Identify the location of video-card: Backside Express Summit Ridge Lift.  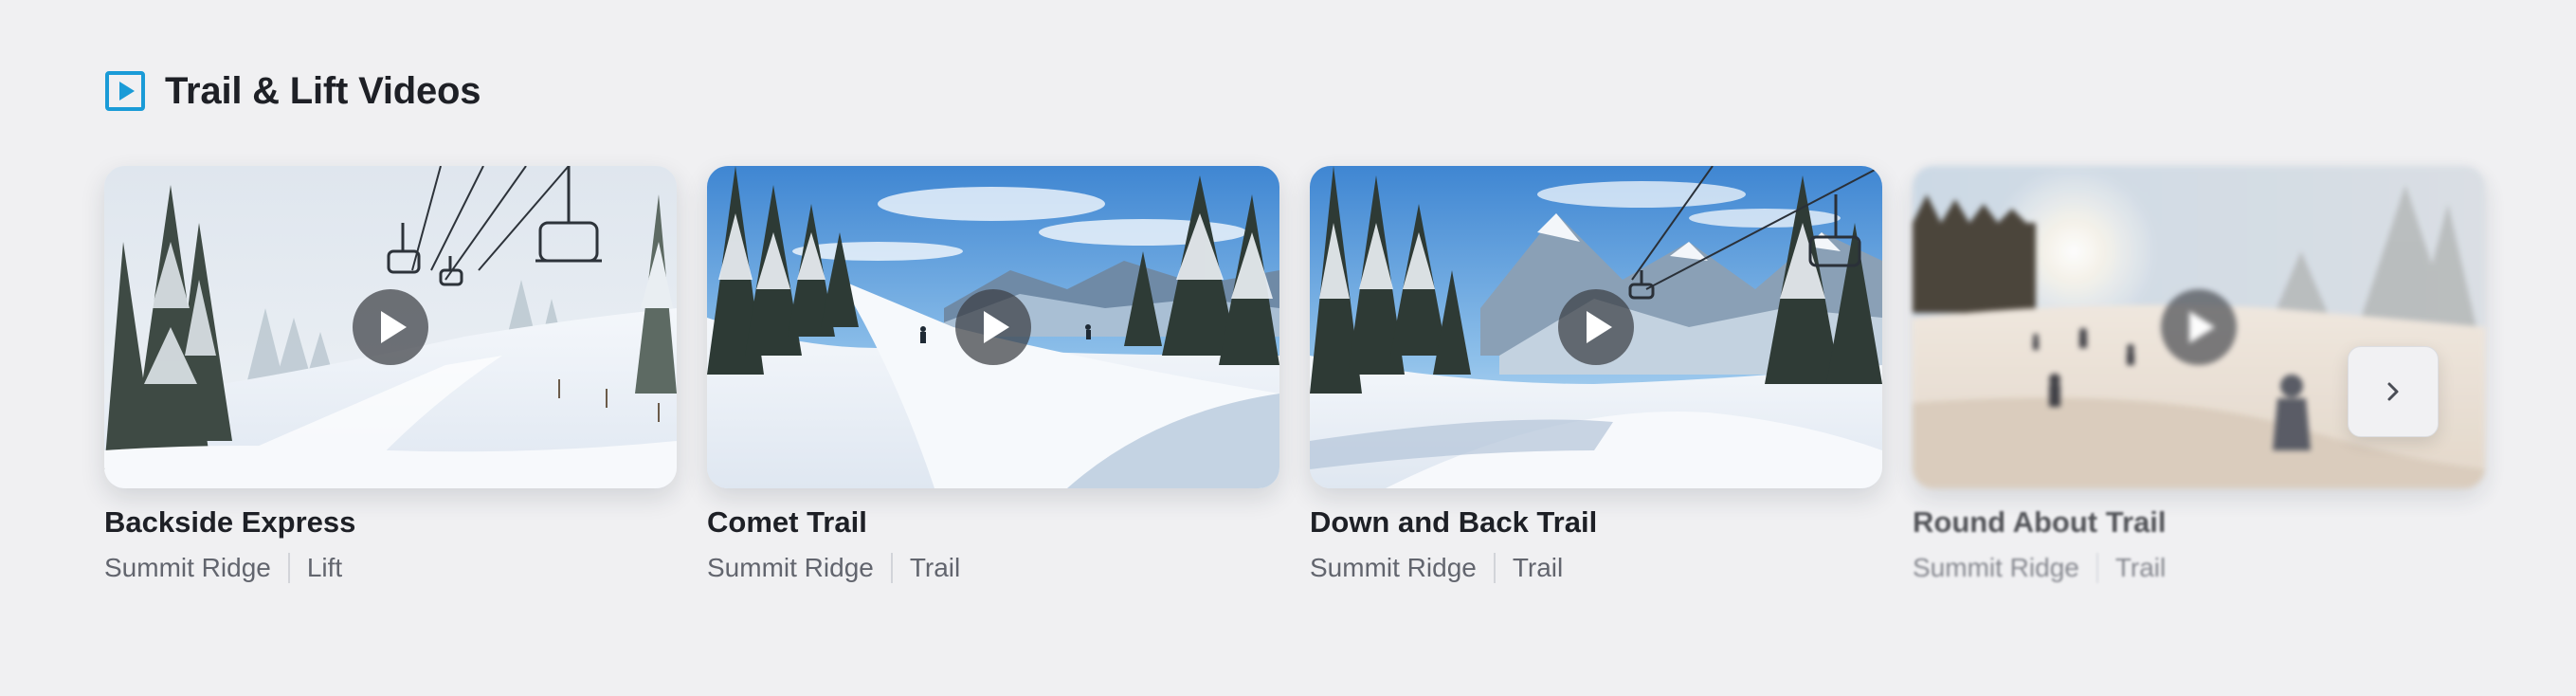
(390, 374).